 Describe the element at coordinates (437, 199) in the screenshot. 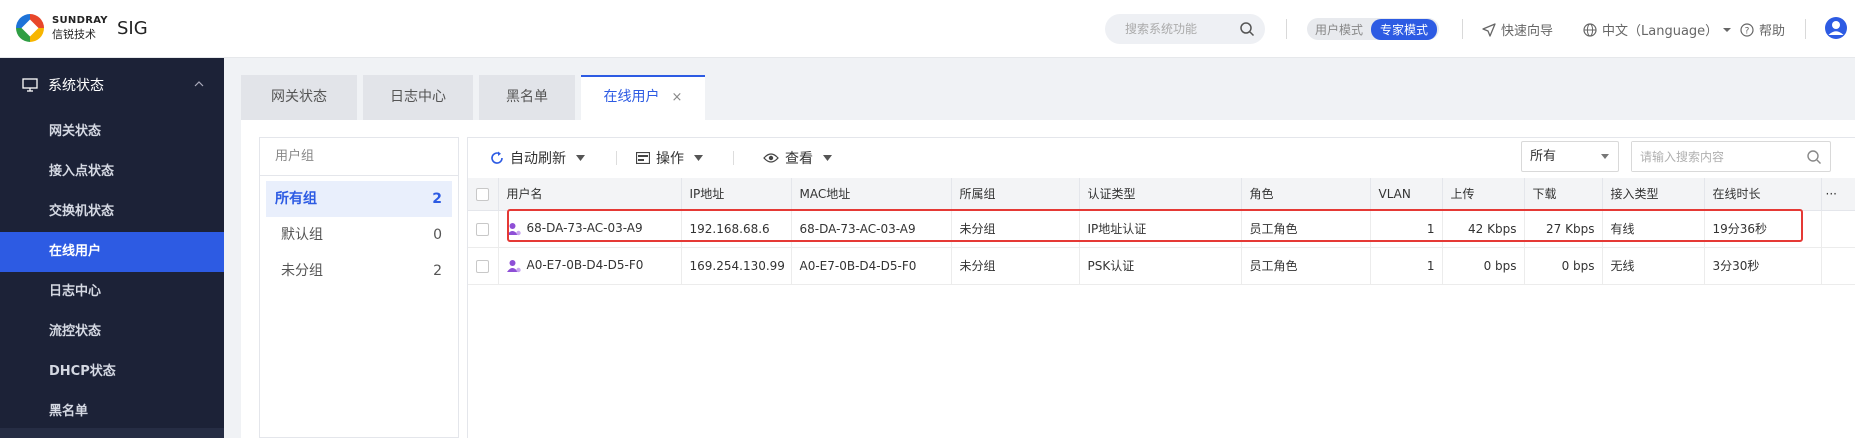

I see `group-count: 2` at that location.